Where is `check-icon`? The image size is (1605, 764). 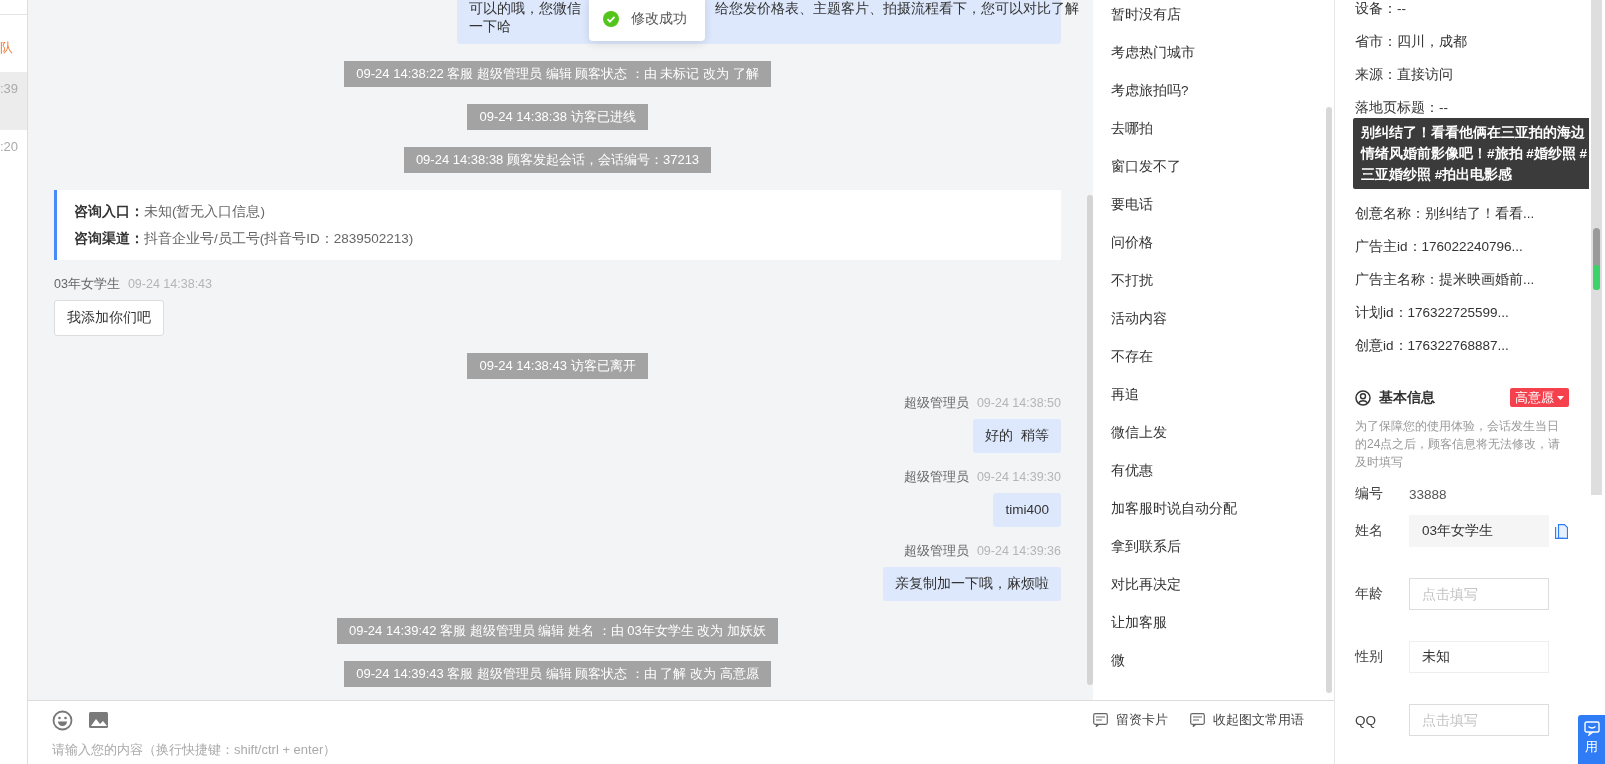 check-icon is located at coordinates (611, 18).